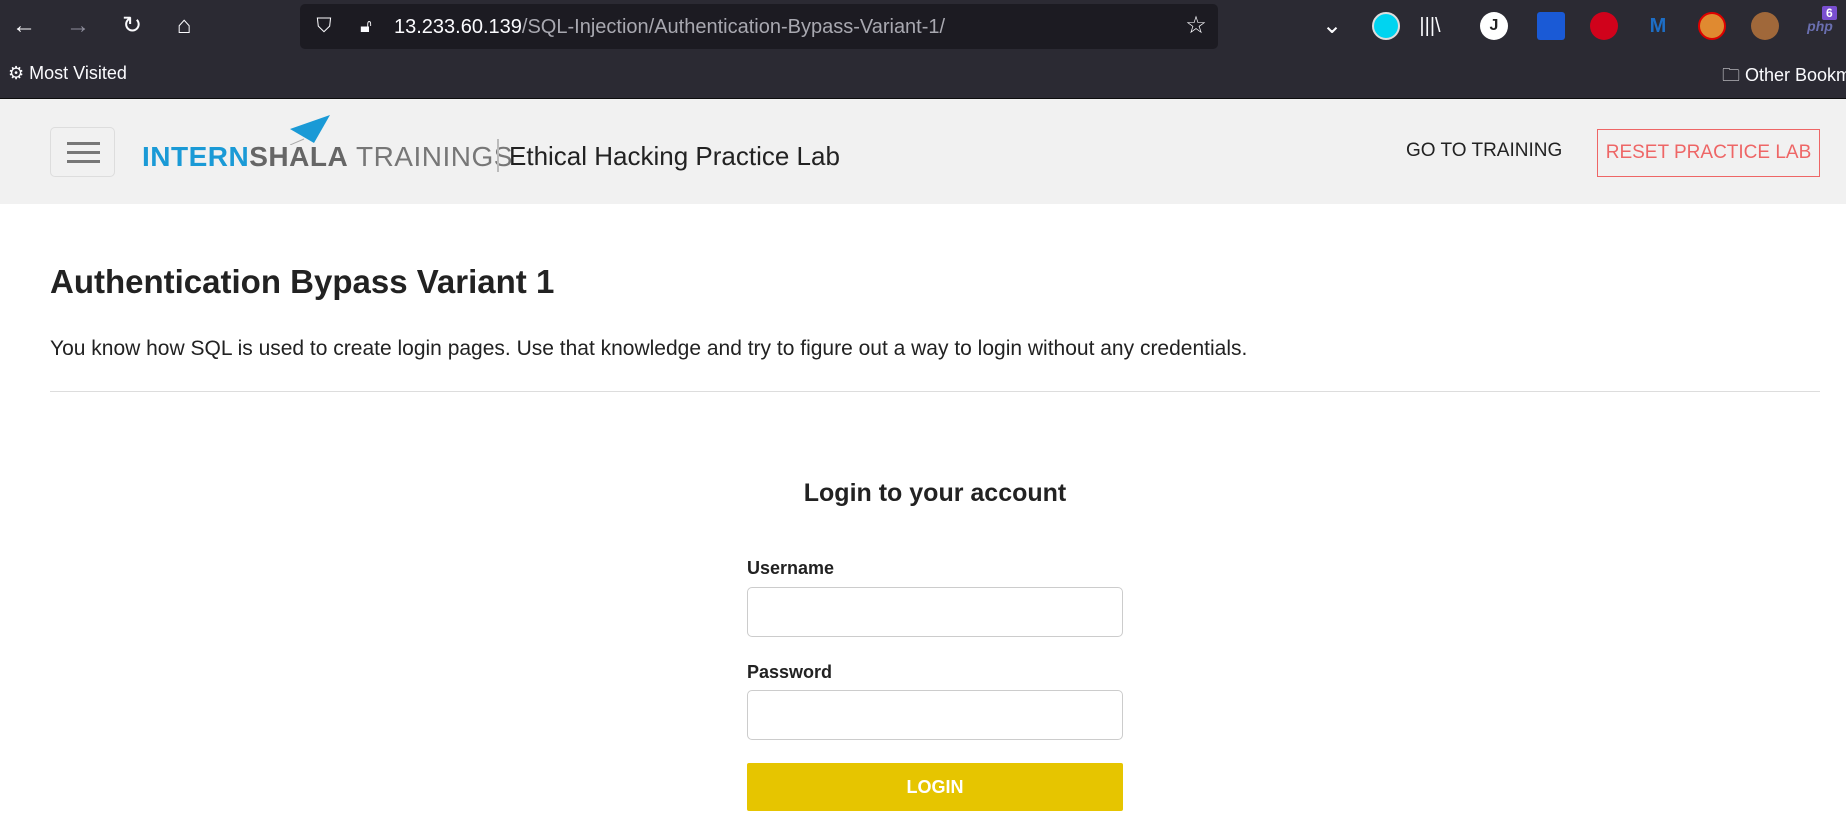  I want to click on url-host: 13.233.60.139, so click(458, 27).